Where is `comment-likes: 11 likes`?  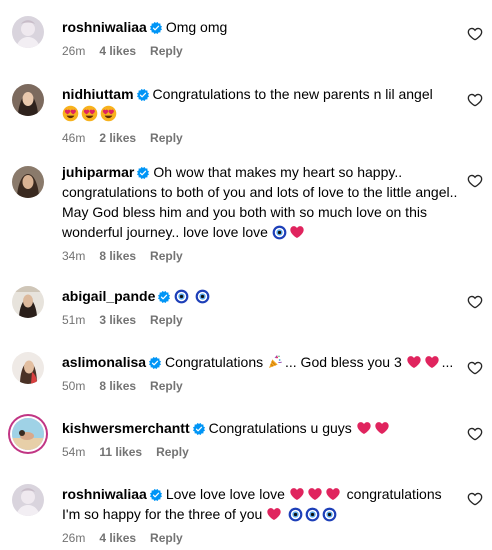 comment-likes: 11 likes is located at coordinates (120, 452).